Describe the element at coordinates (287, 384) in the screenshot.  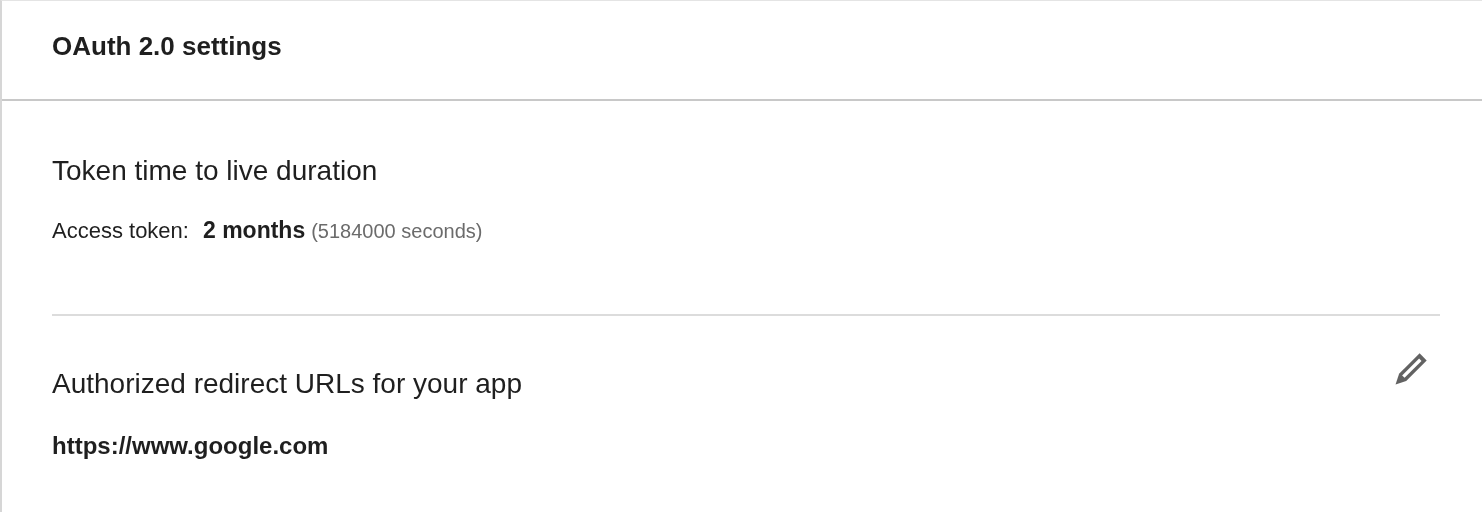
I see `section-heading: Authorized redirect URLs for your app` at that location.